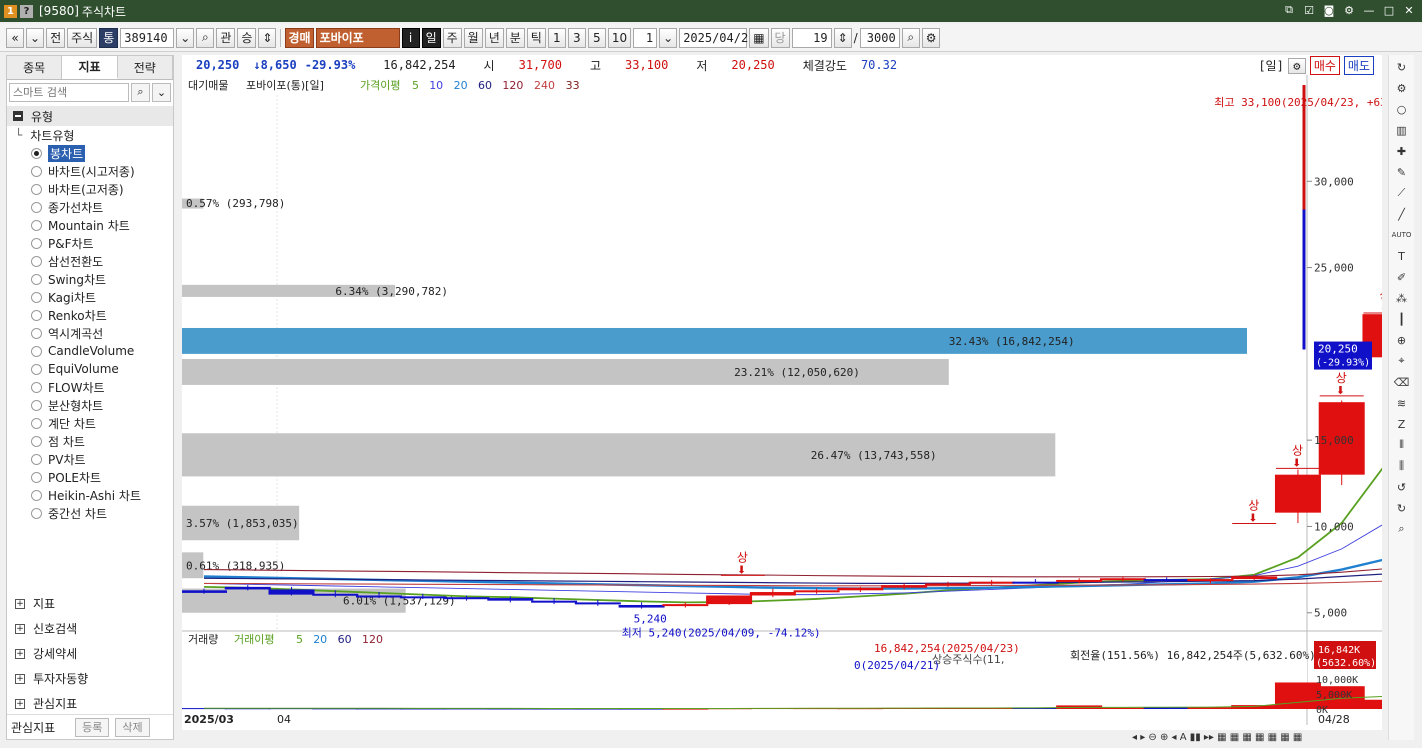 Image resolution: width=1422 pixels, height=748 pixels. Describe the element at coordinates (15, 37) in the screenshot. I see `prev-button: «` at that location.